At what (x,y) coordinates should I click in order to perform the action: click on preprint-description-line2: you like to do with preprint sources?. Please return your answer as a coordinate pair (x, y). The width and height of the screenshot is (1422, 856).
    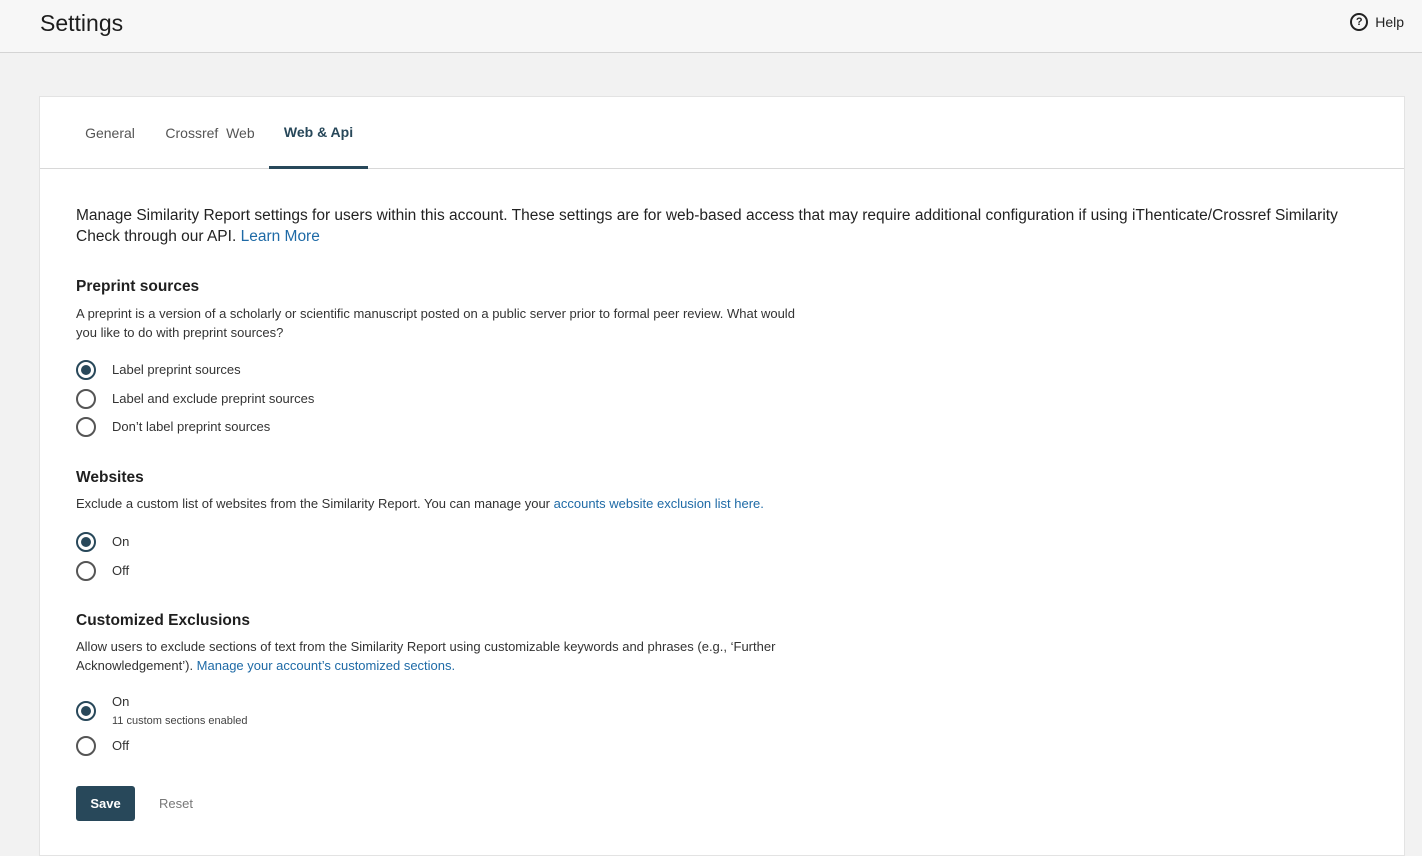
    Looking at the image, I should click on (435, 333).